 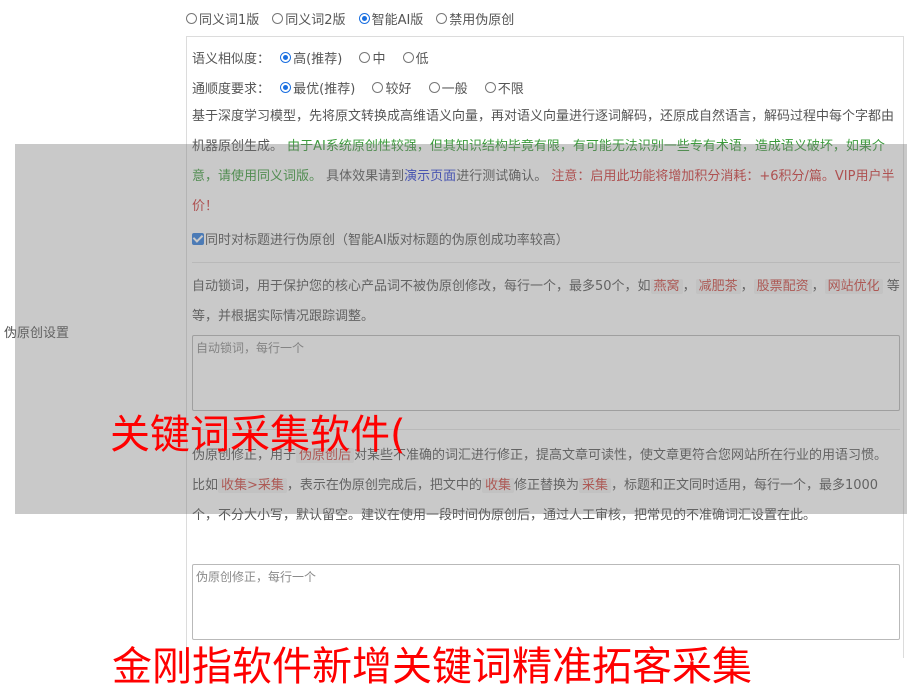 What do you see at coordinates (231, 89) in the screenshot?
I see `fluency-label: 通顺度要求：` at bounding box center [231, 89].